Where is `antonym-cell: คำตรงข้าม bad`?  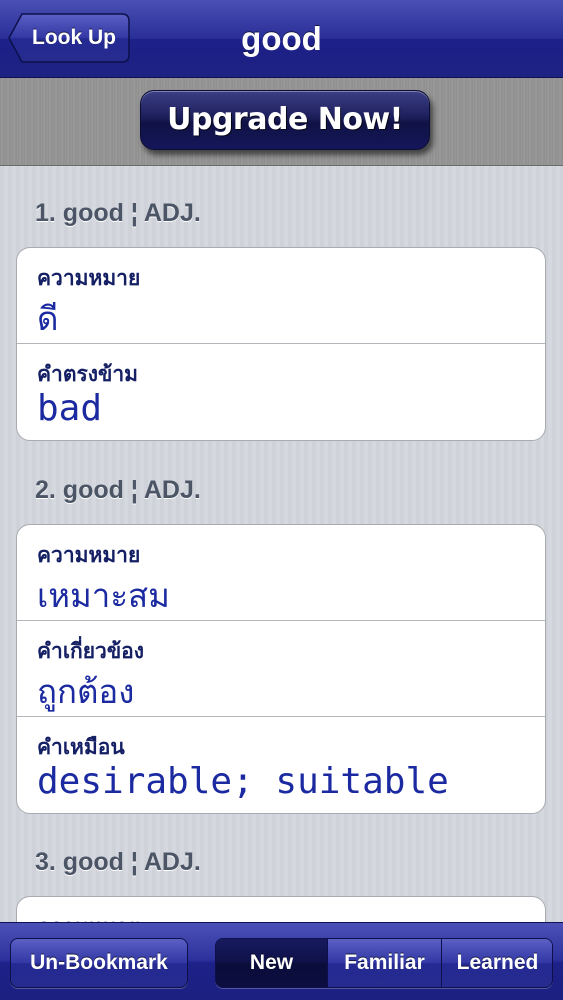 antonym-cell: คำตรงข้าม bad is located at coordinates (281, 392).